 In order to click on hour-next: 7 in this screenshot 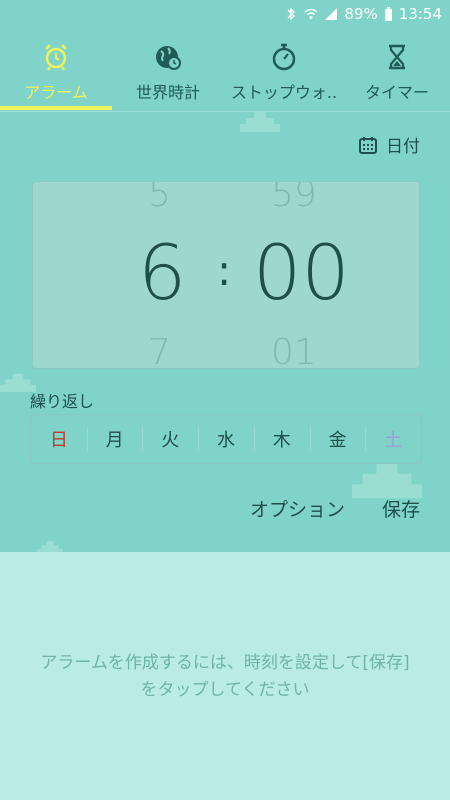, I will do `click(159, 350)`.